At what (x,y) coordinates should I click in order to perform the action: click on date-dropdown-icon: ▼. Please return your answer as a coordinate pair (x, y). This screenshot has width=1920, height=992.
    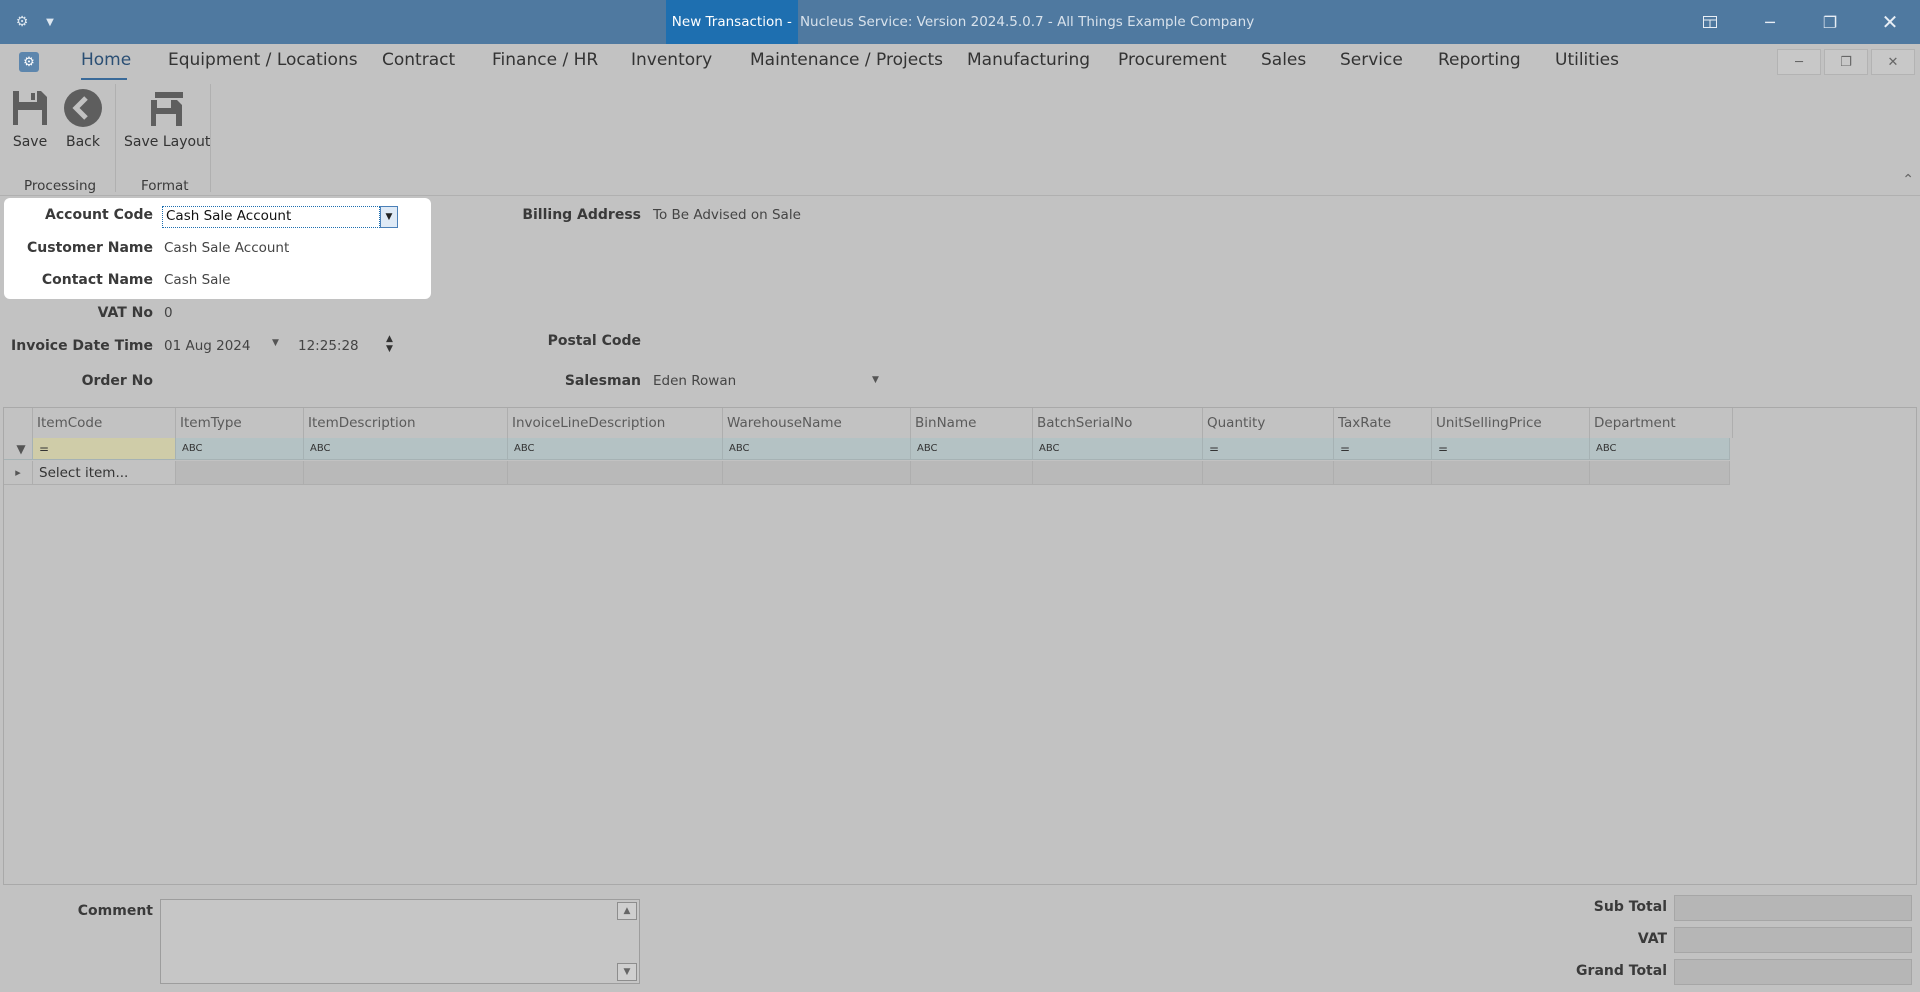
    Looking at the image, I should click on (275, 343).